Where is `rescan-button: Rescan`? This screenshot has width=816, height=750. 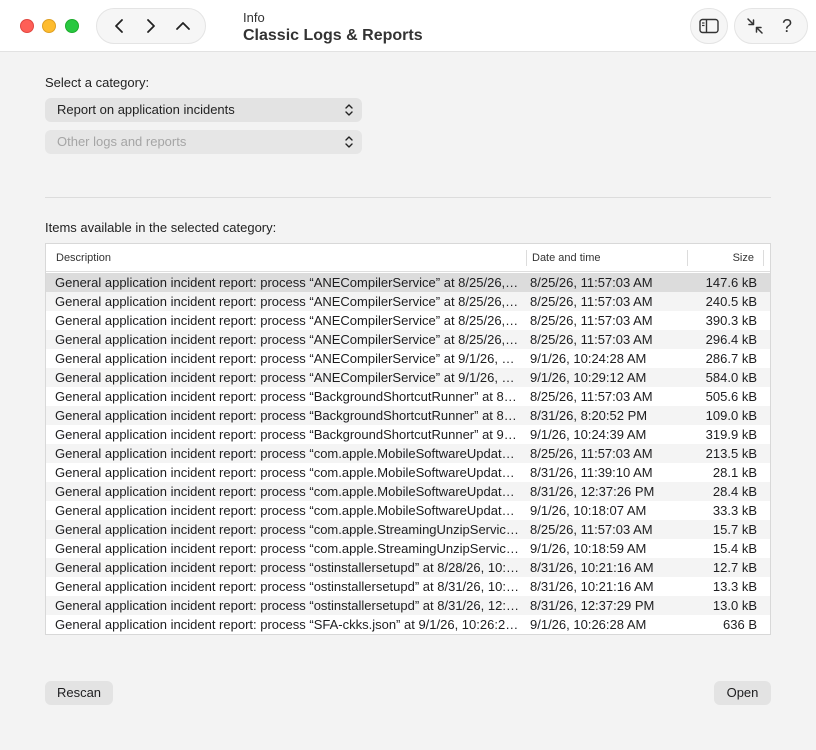 rescan-button: Rescan is located at coordinates (79, 693).